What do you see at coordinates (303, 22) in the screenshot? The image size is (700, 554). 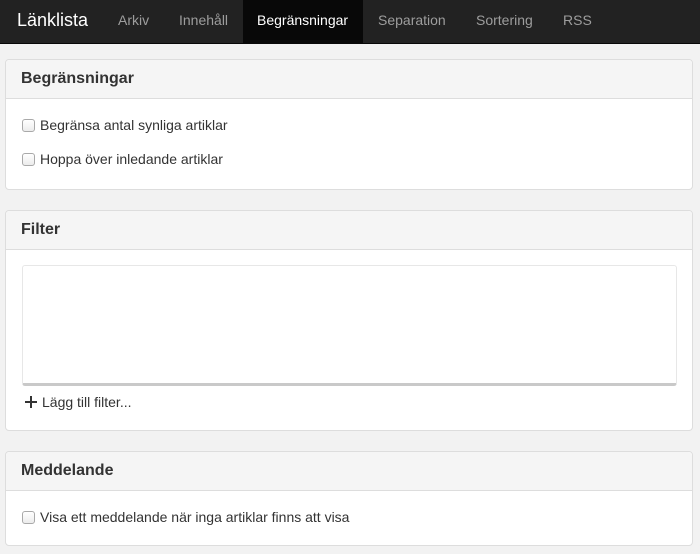 I see `tab-begransningar: Begränsningar` at bounding box center [303, 22].